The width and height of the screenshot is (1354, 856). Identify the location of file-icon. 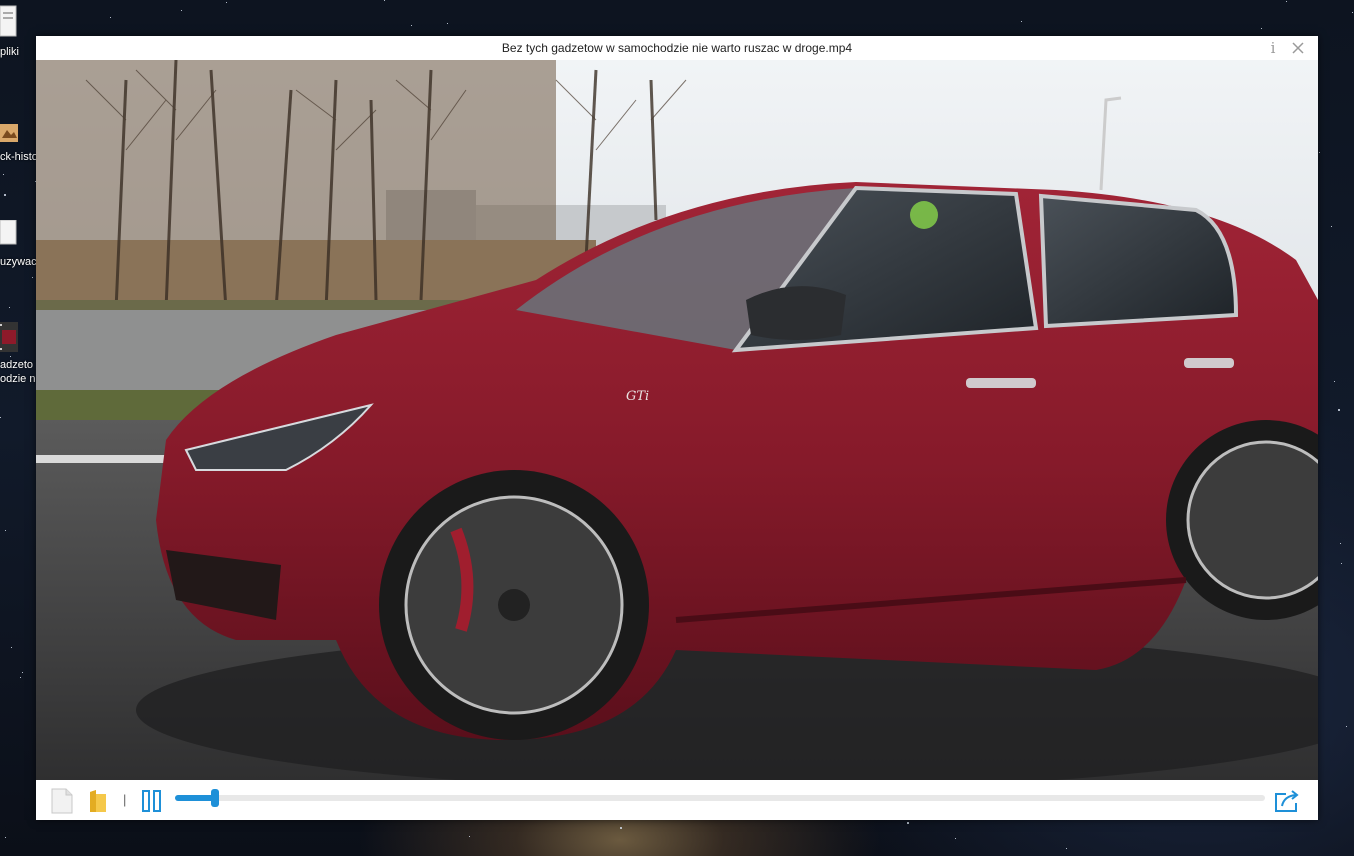
(62, 801).